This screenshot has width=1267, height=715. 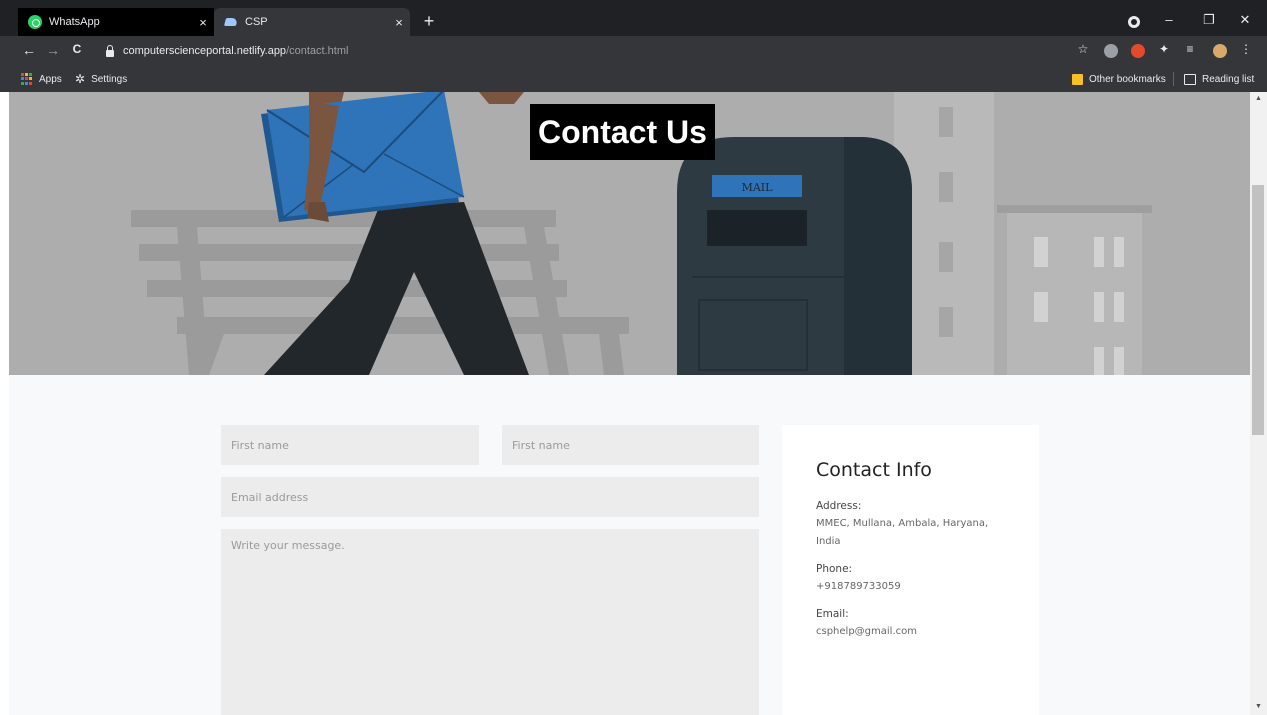 I want to click on bookmark-divider, so click(x=1173, y=79).